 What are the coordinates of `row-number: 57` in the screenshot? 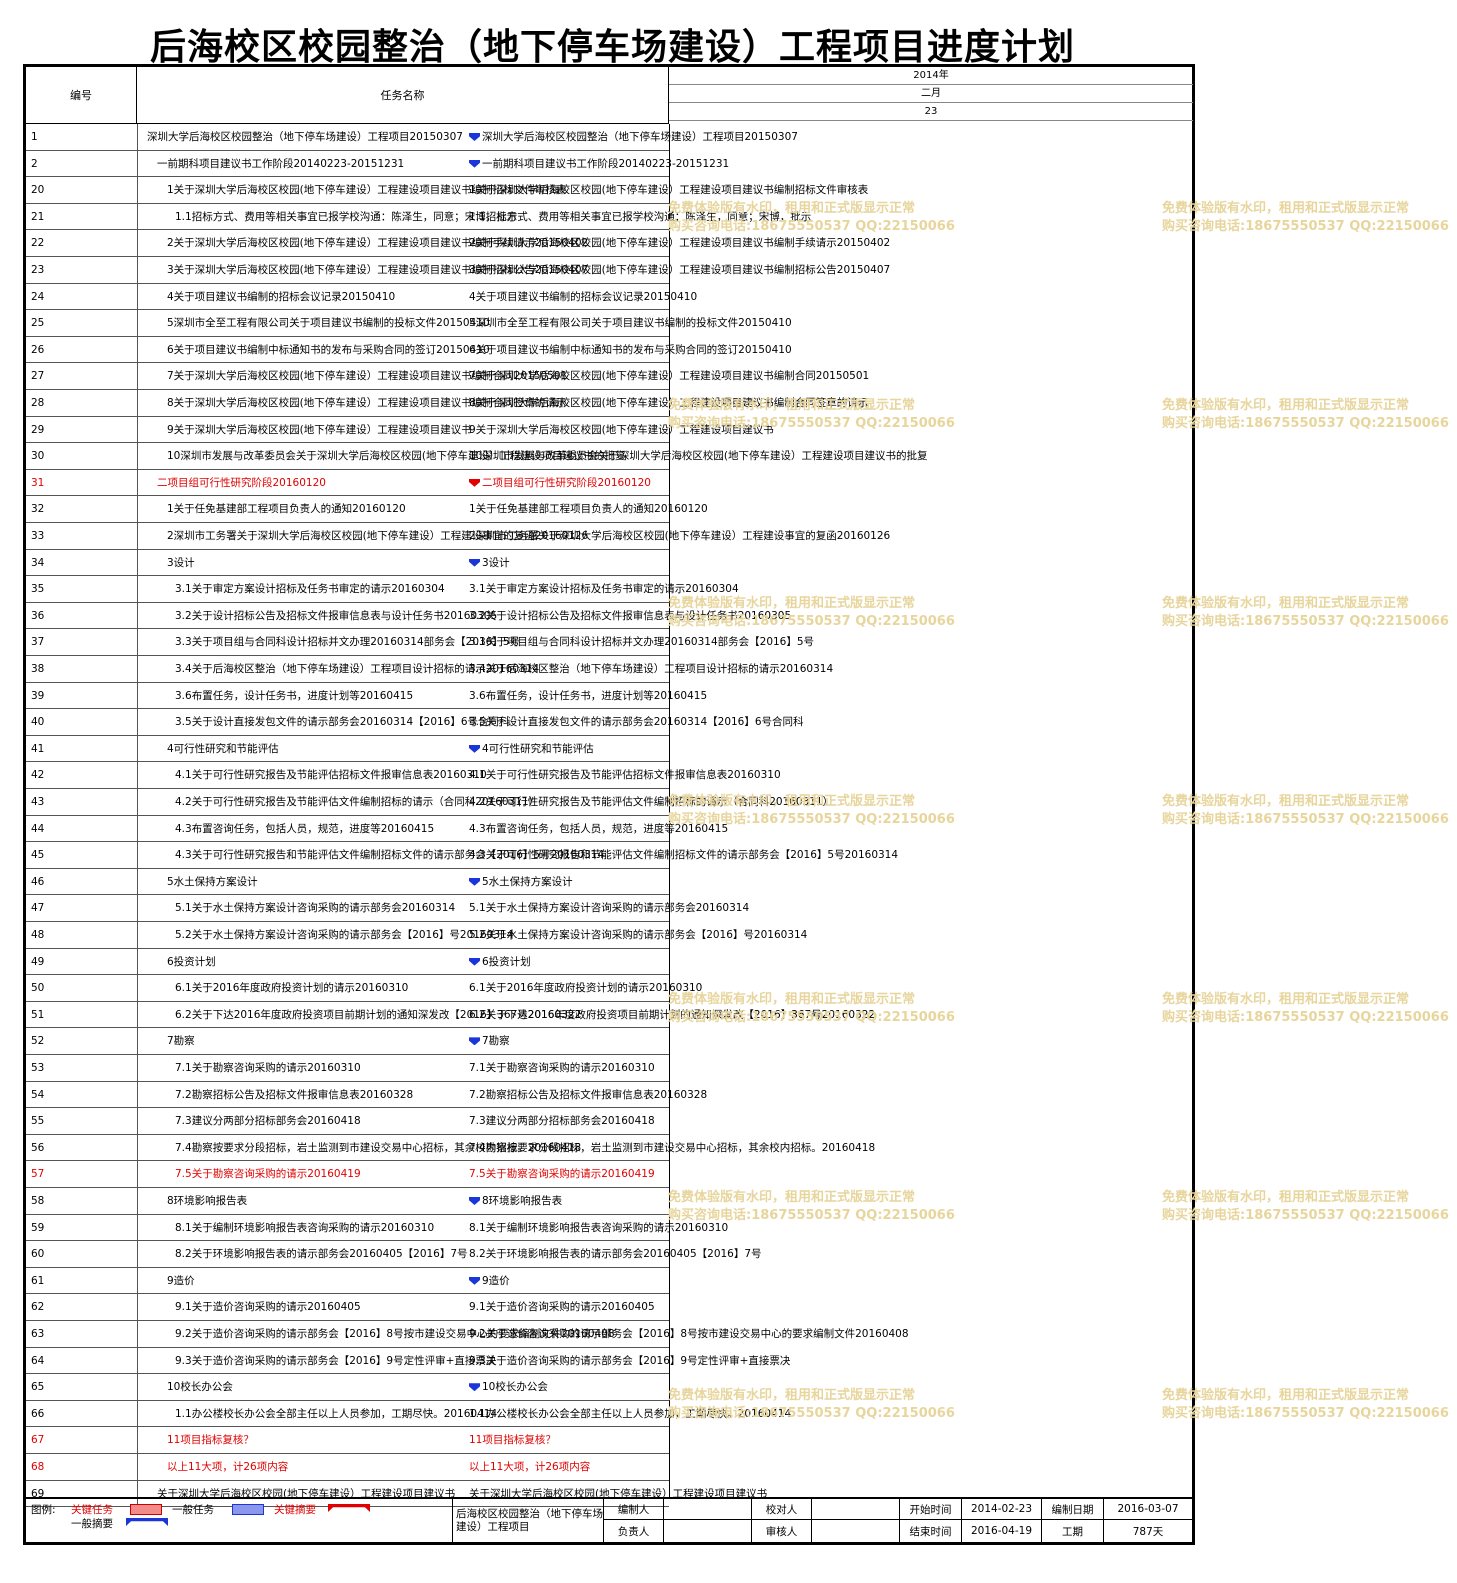 It's located at (38, 1174).